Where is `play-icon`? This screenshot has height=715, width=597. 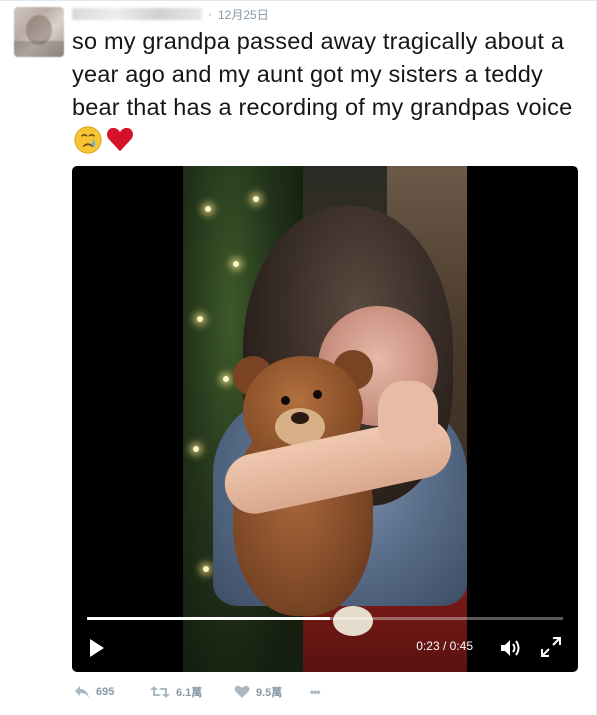
play-icon is located at coordinates (96, 648).